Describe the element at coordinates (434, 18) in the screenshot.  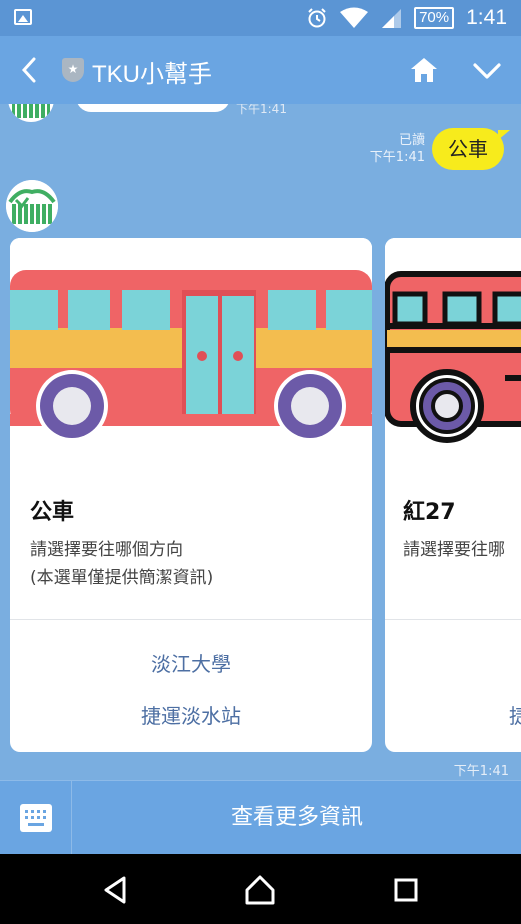
I see `battery-indicator: 70%` at that location.